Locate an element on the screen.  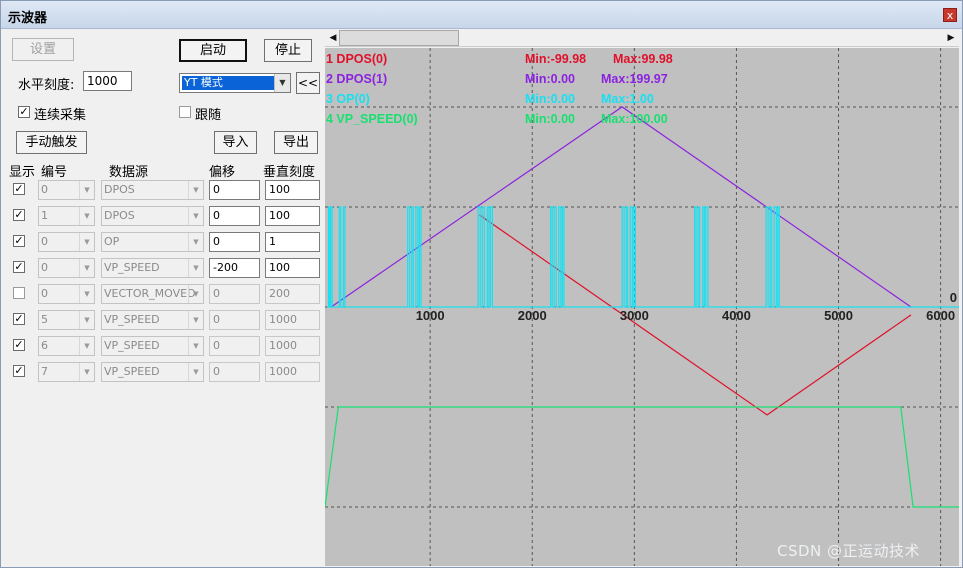
collapse-button: << is located at coordinates (308, 83).